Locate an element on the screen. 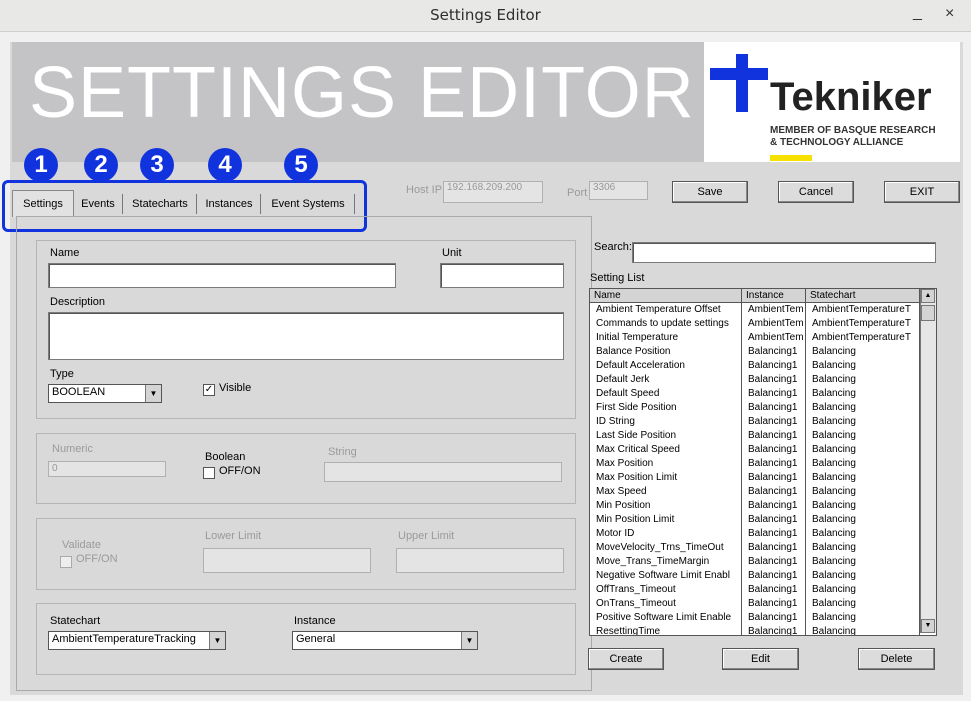 The image size is (971, 701). table-row: Default Acceleration Balancing1 Balancing is located at coordinates (755, 366).